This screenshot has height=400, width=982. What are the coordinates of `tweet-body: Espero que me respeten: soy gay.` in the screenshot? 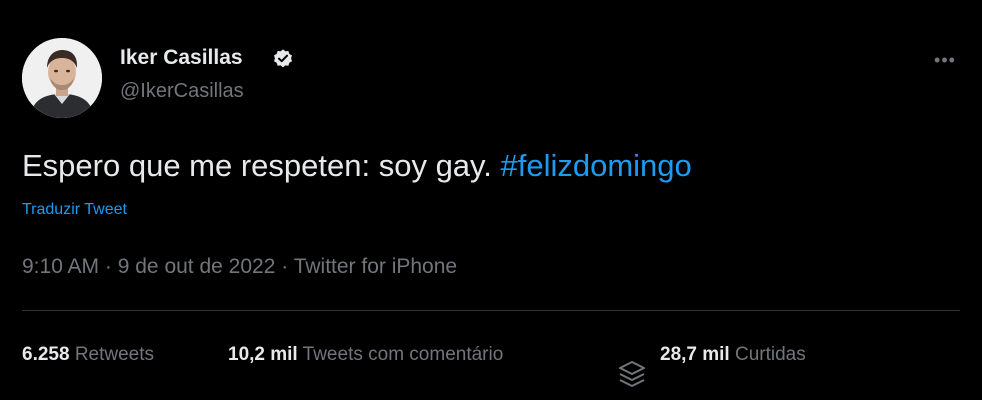 It's located at (261, 165).